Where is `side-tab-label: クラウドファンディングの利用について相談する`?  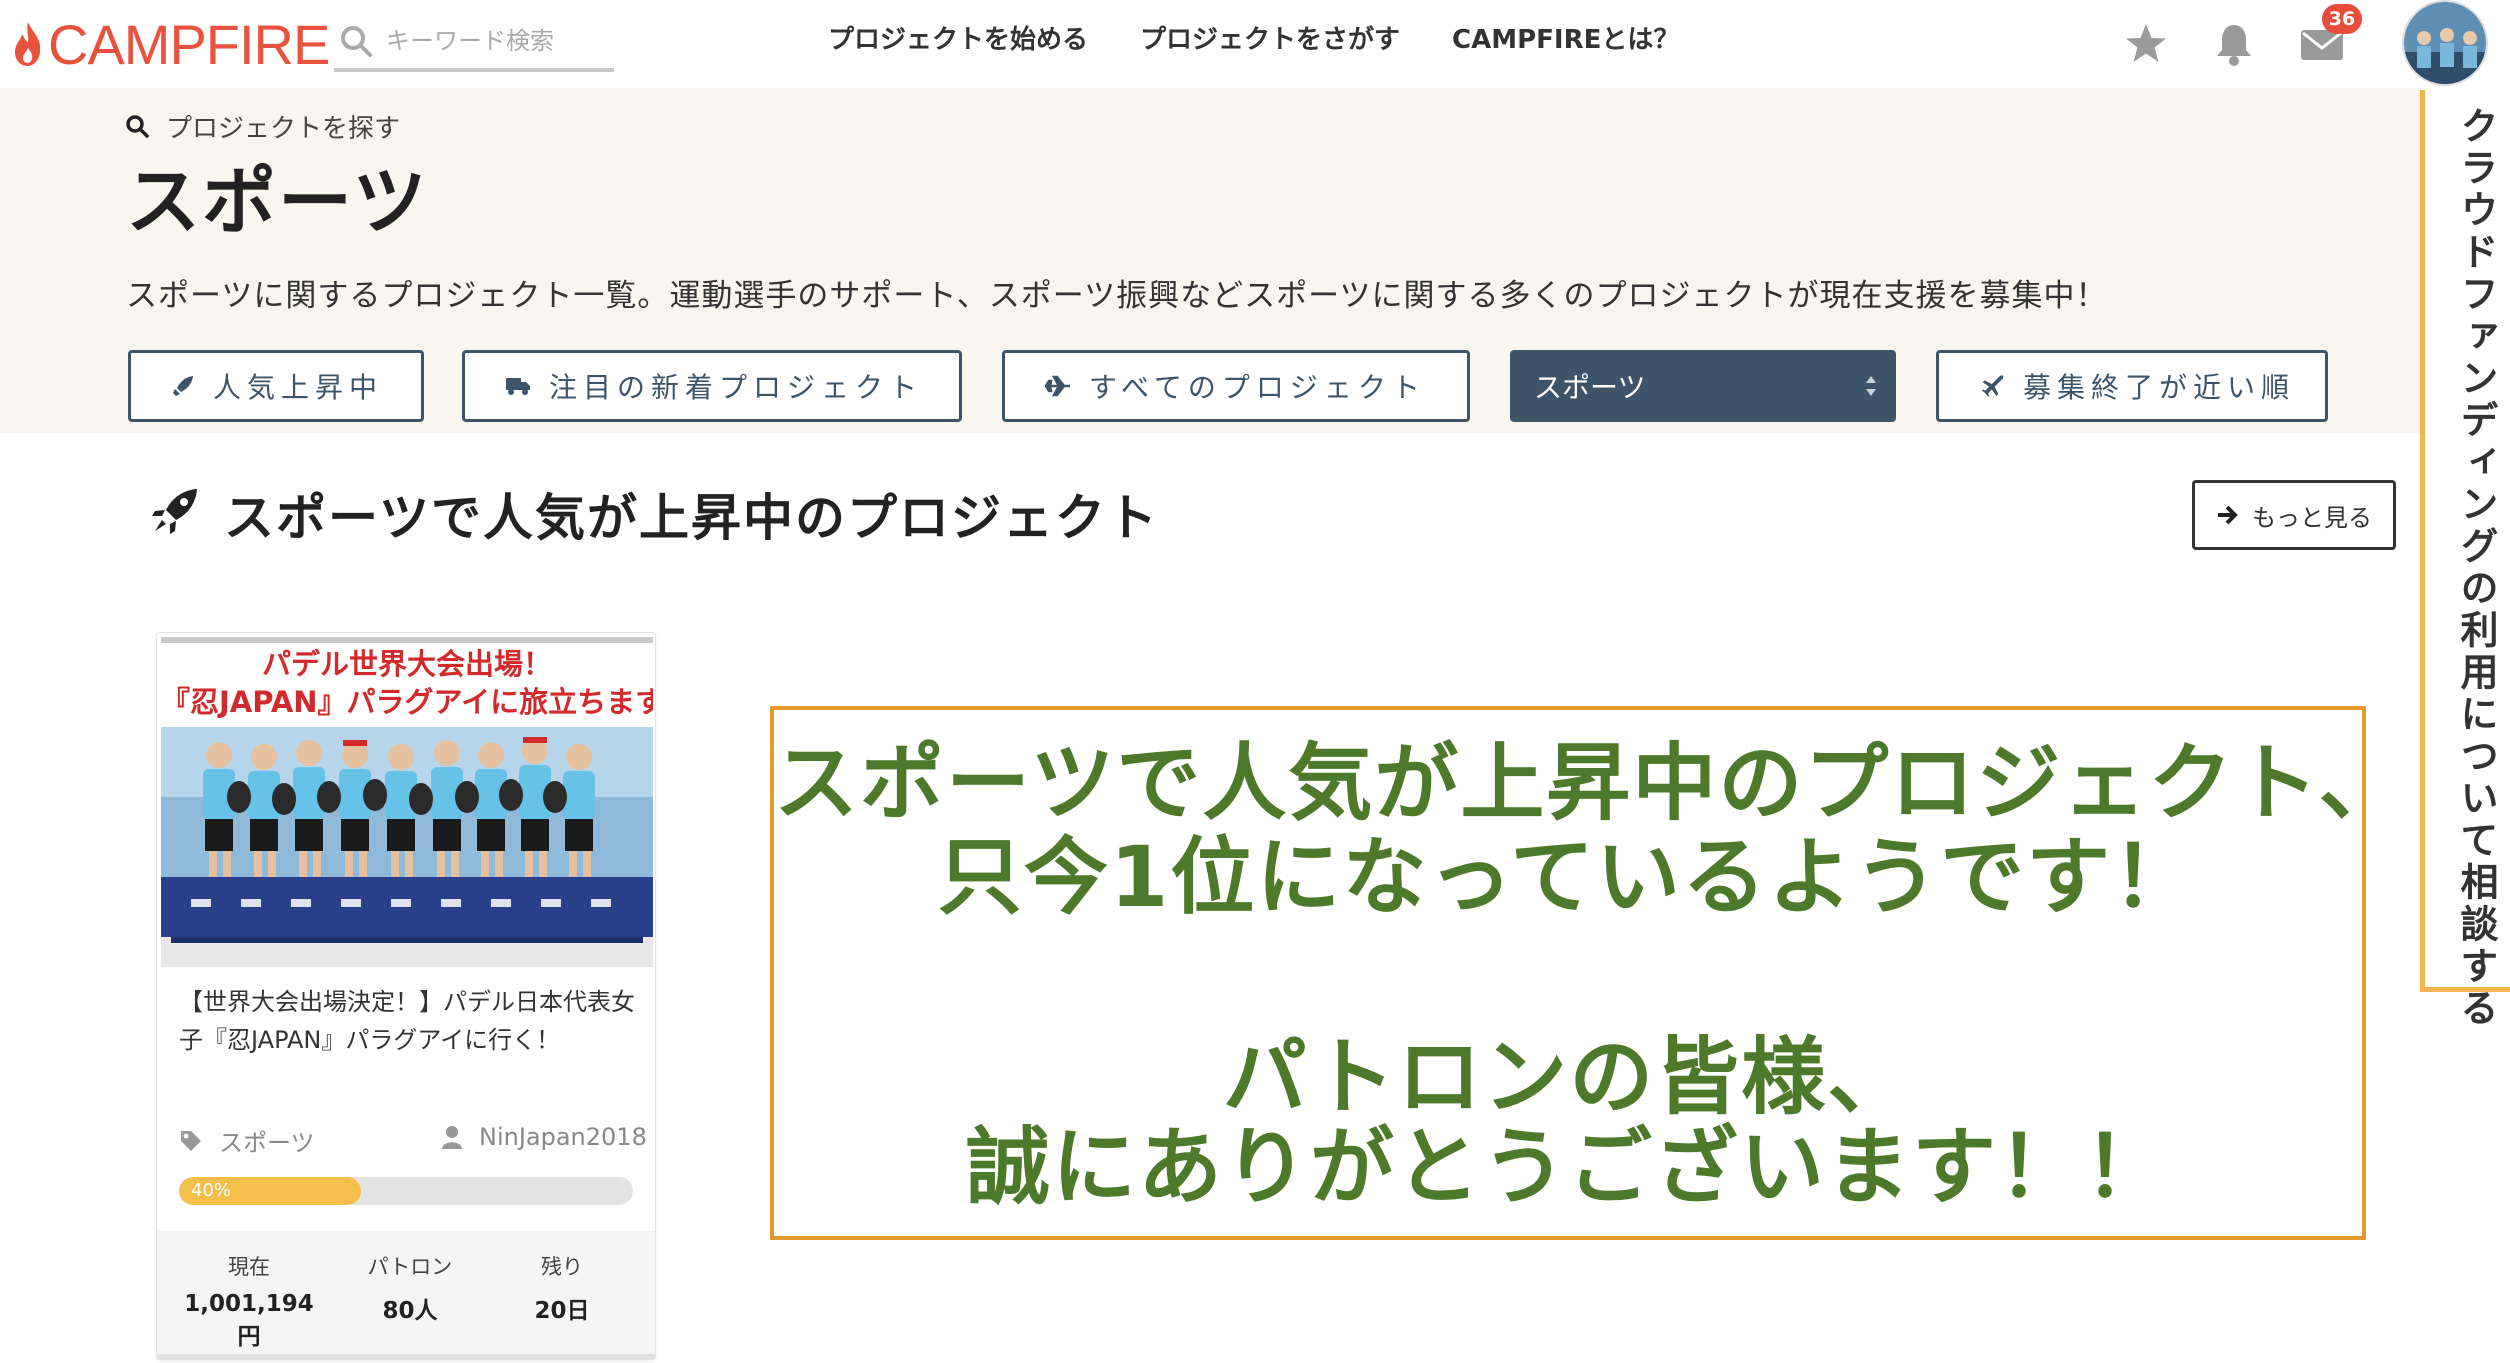 side-tab-label: クラウドファンディングの利用について相談する is located at coordinates (2476, 568).